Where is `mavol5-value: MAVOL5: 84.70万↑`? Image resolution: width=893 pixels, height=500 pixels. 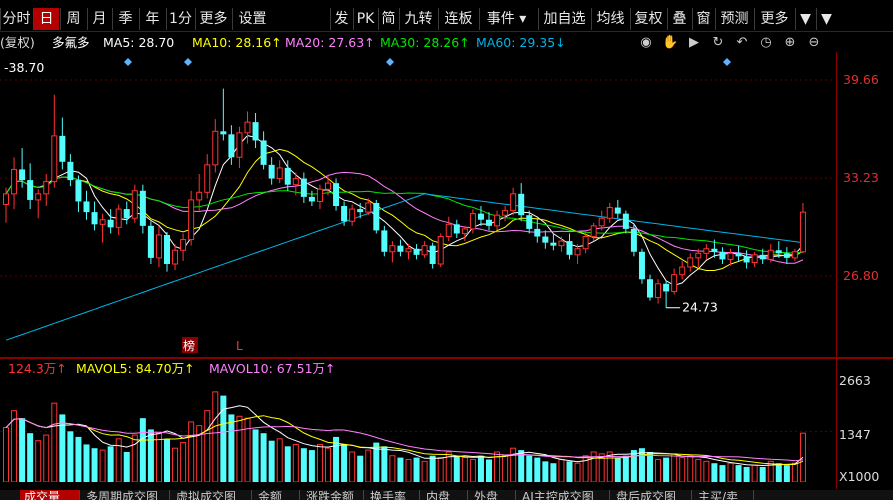
mavol5-value: MAVOL5: 84.70万↑ is located at coordinates (135, 368).